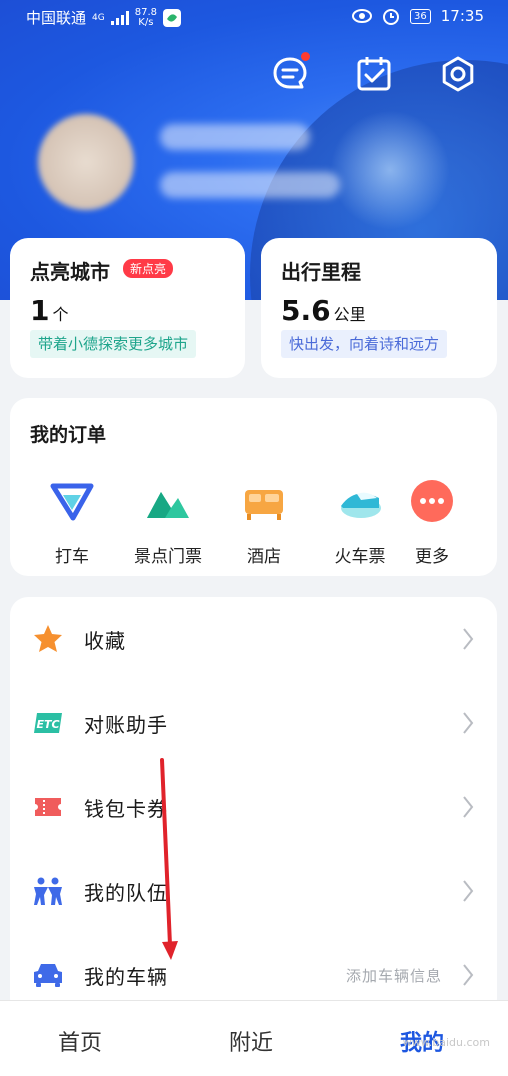  I want to click on vehicle-hint: 添加车辆信息, so click(393, 976).